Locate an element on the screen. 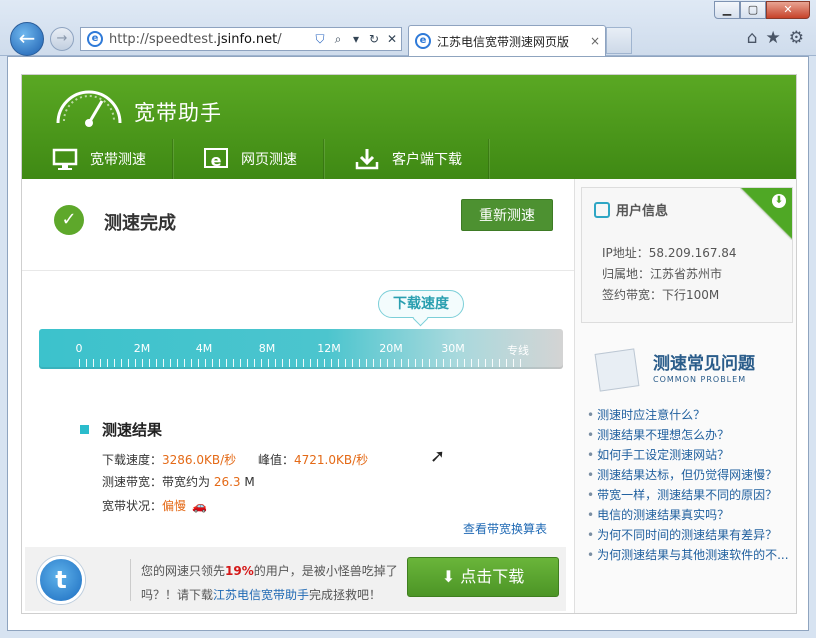 This screenshot has width=816, height=638. corner-fold: ⬇ is located at coordinates (766, 214).